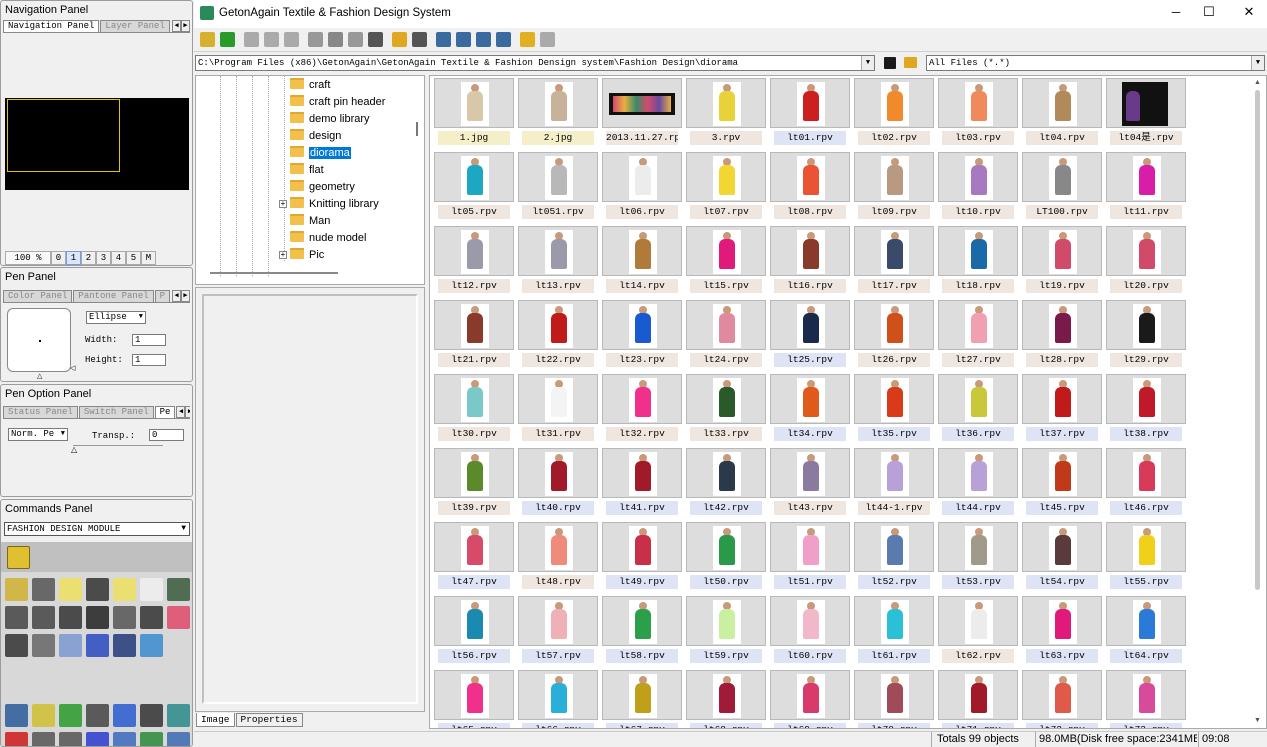 The width and height of the screenshot is (1267, 747). What do you see at coordinates (74, 449) in the screenshot?
I see `transp-slider-thumb-icon: △` at bounding box center [74, 449].